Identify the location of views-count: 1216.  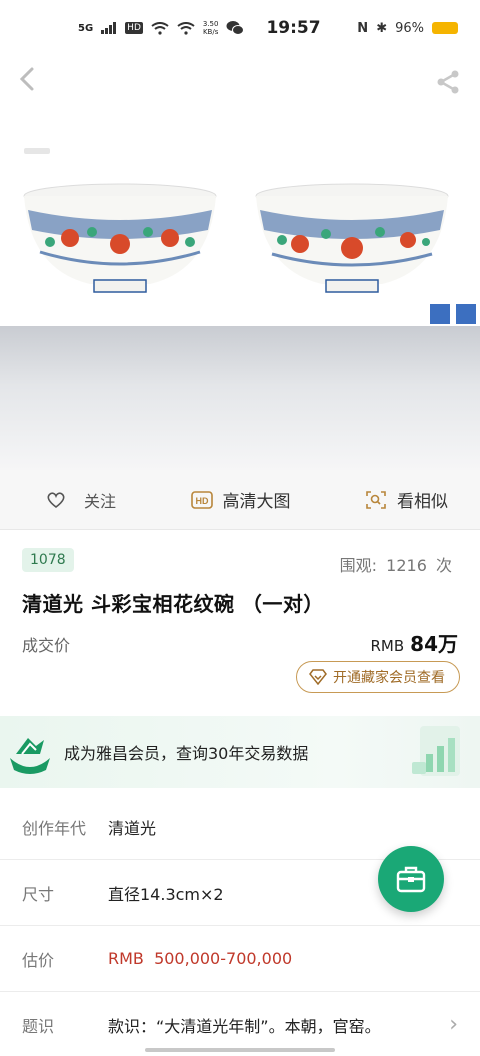
(406, 565).